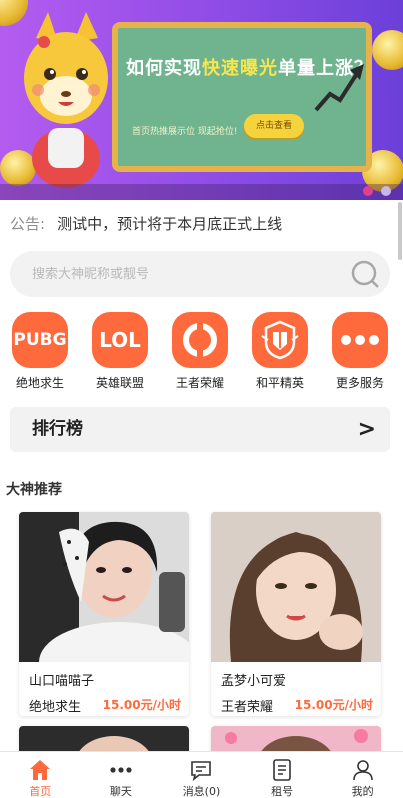 The height and width of the screenshot is (798, 403). I want to click on tab-profile: 我的, so click(362, 775).